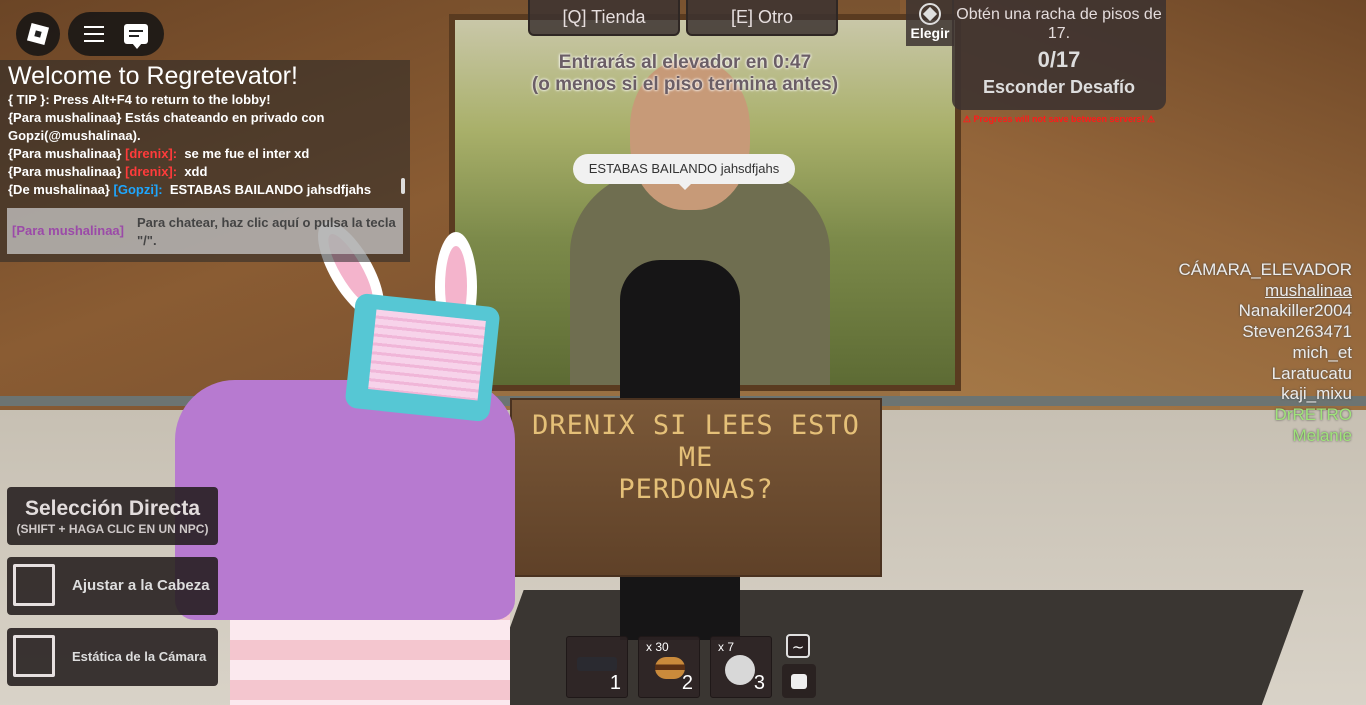  Describe the element at coordinates (1265, 270) in the screenshot. I see `player-list-item: CÁMARA_ELEVADOR` at that location.